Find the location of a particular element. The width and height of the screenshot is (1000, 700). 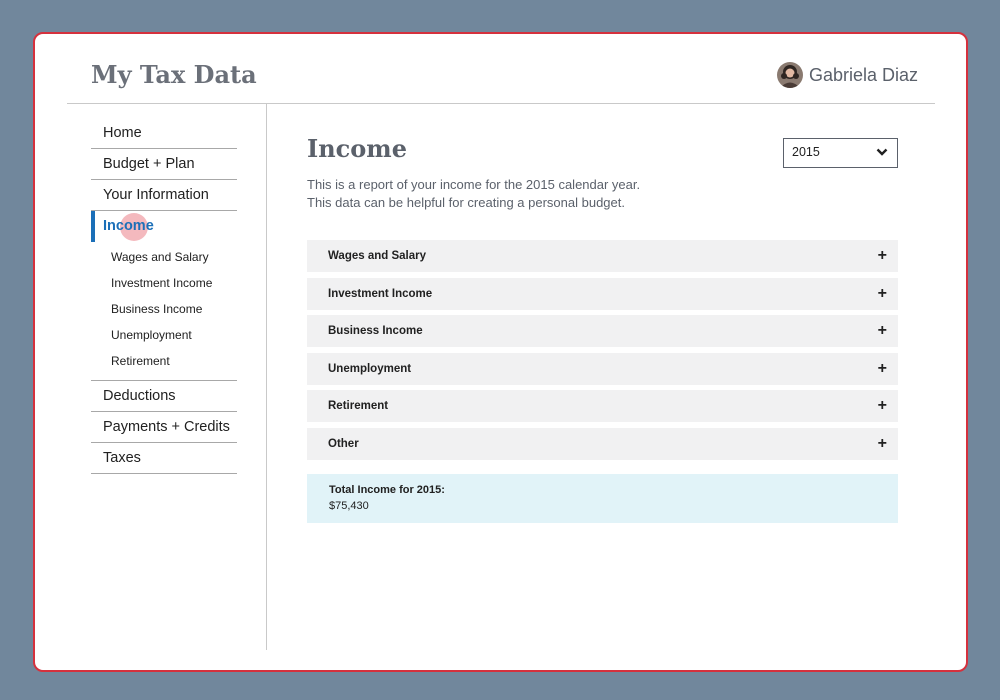

accordion-label: Retirement is located at coordinates (358, 406).